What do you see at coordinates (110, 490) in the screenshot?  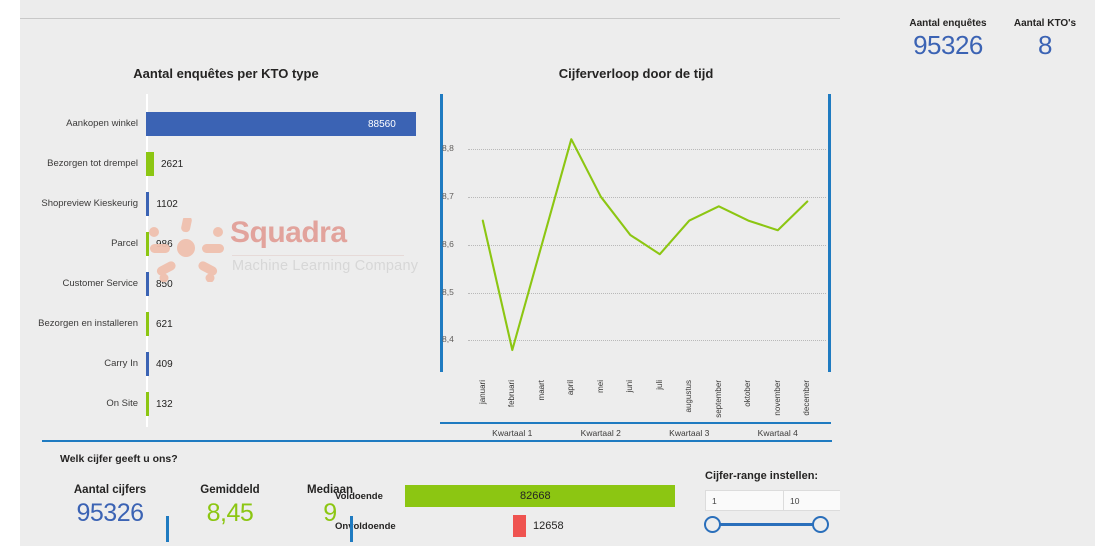 I see `score-kpi-label: Aantal cijfers` at bounding box center [110, 490].